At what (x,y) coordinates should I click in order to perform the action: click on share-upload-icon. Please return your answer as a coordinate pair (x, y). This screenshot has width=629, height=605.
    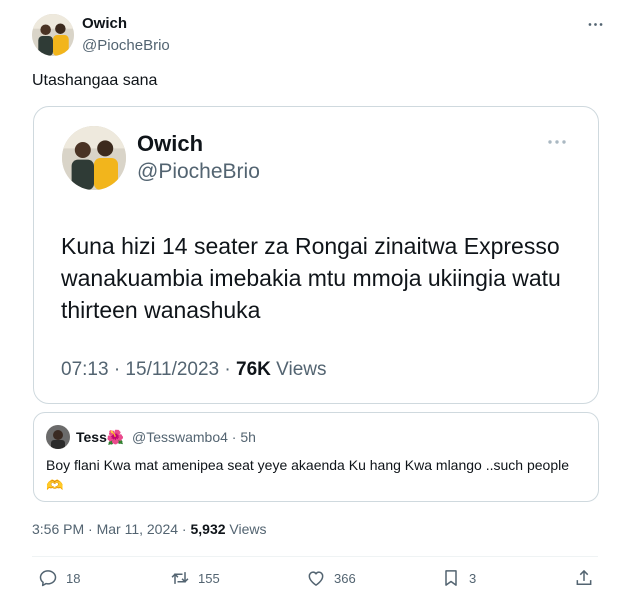
    Looking at the image, I should click on (584, 577).